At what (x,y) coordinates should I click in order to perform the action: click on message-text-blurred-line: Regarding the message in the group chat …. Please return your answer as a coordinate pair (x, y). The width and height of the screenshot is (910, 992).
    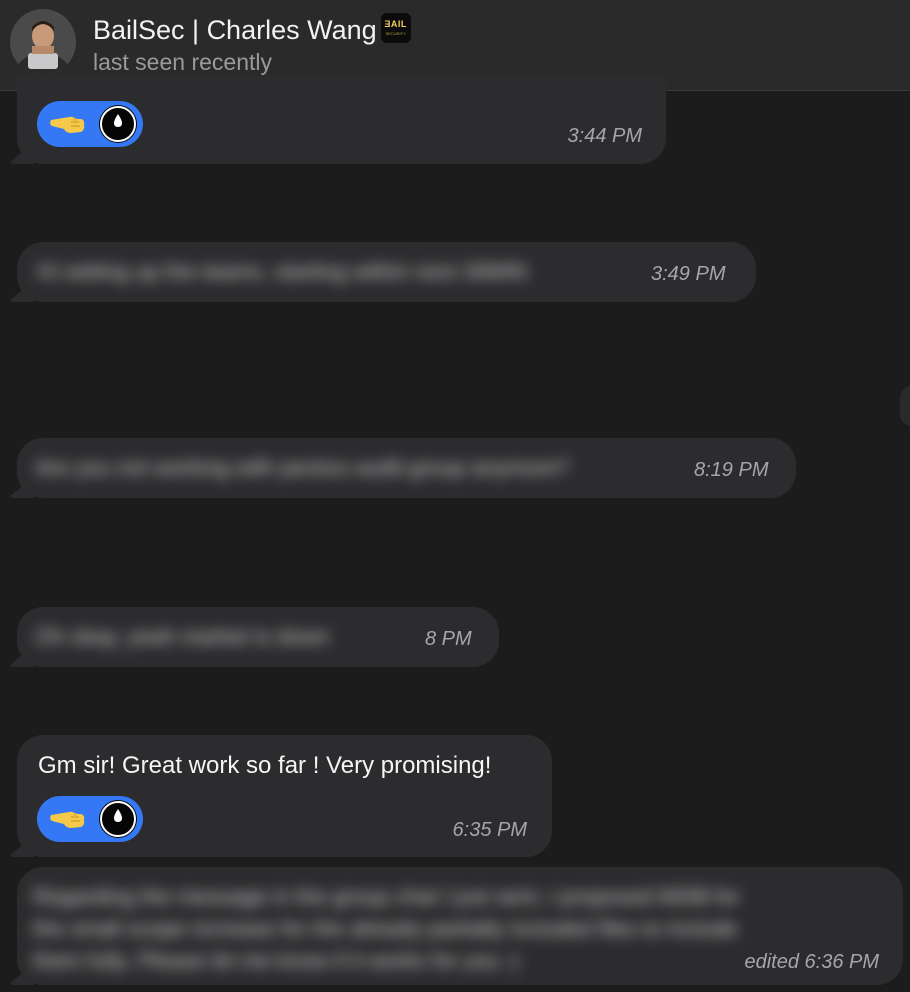
    Looking at the image, I should click on (386, 896).